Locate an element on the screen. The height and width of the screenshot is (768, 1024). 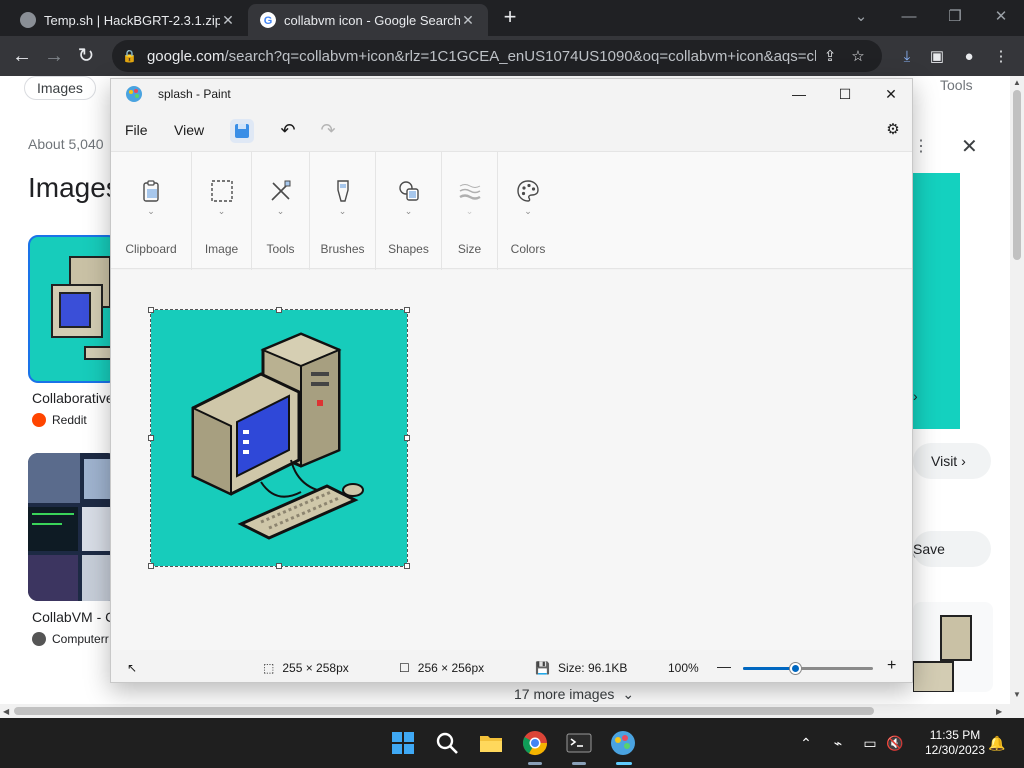
tools-link: Tools is located at coordinates (956, 85).